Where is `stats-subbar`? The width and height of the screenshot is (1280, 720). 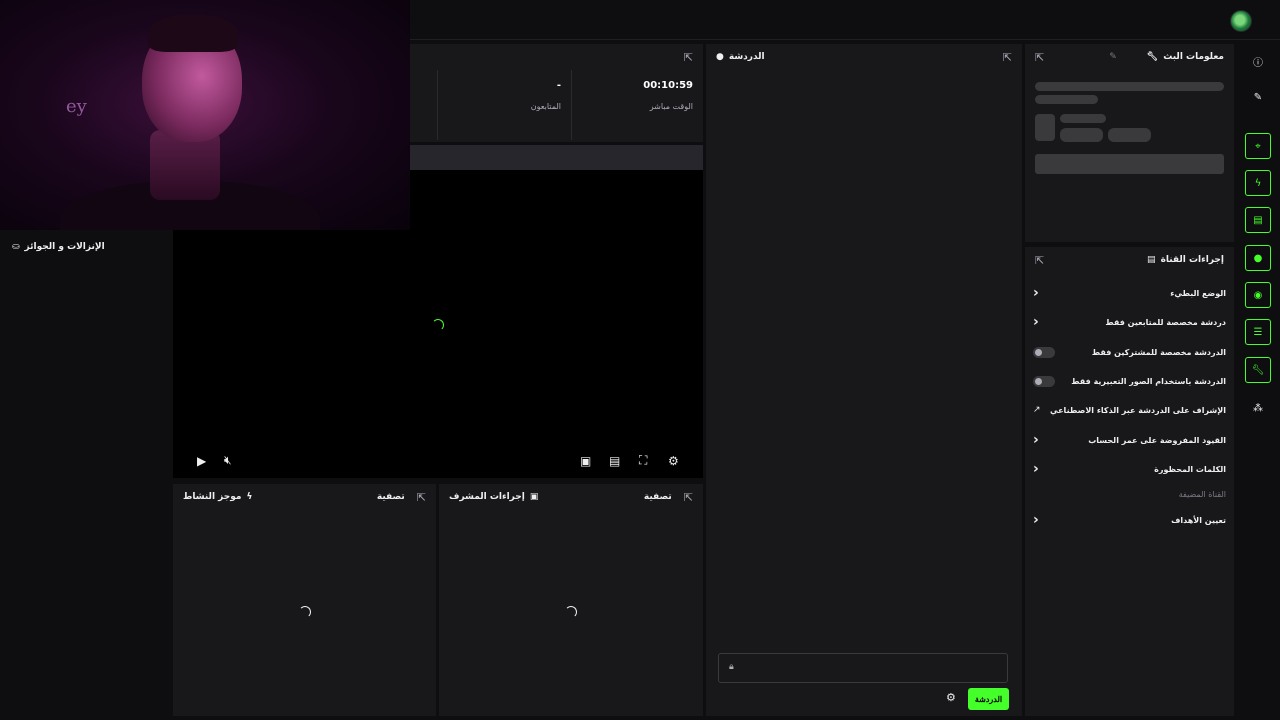
stats-subbar is located at coordinates (556, 157).